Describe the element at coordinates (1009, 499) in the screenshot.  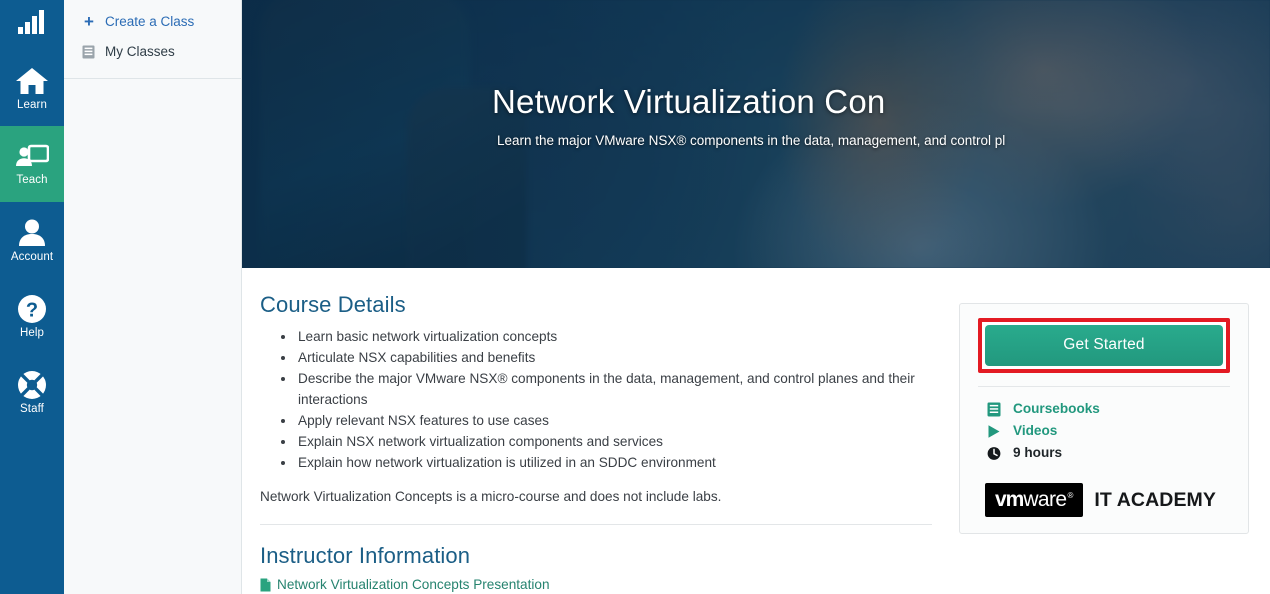
I see `vmware-logo-vm: vm` at that location.